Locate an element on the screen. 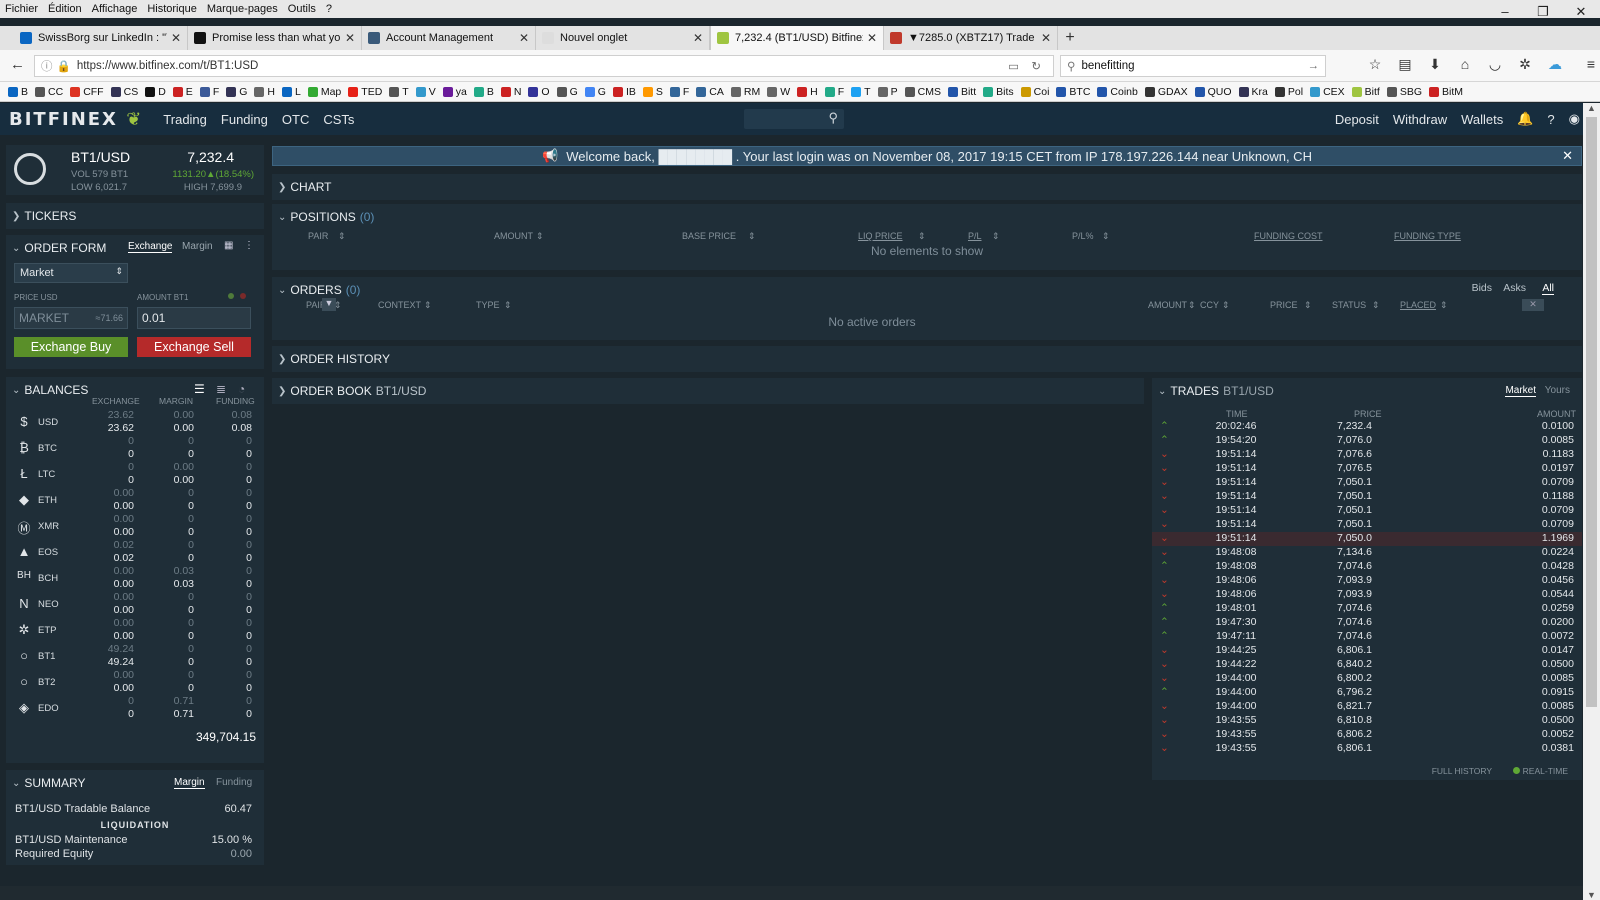  menu-item: Outils is located at coordinates (302, 9).